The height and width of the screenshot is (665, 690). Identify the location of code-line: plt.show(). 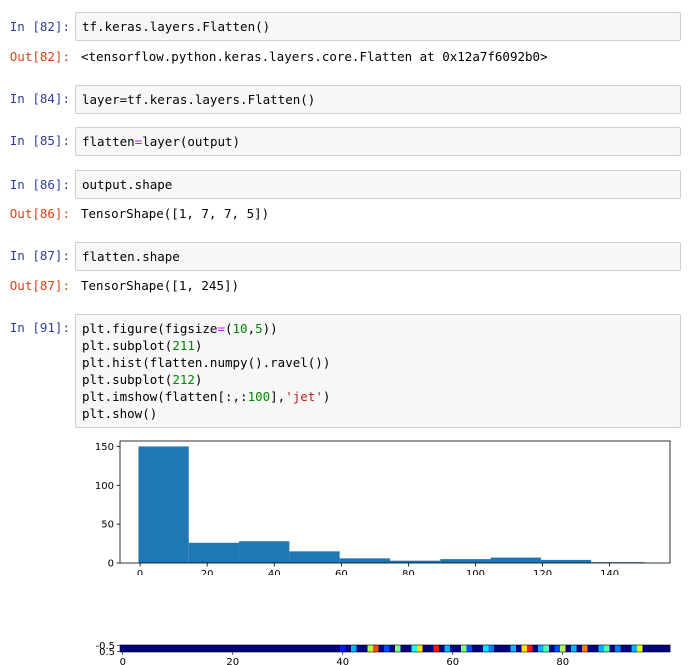
(120, 413).